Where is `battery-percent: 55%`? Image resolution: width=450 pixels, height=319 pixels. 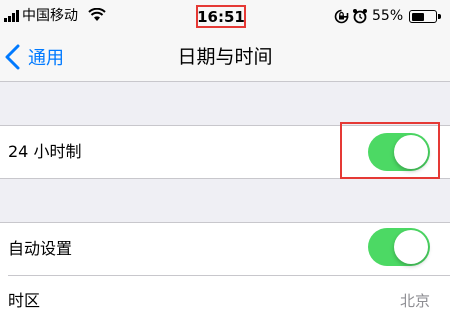
battery-percent: 55% is located at coordinates (388, 16).